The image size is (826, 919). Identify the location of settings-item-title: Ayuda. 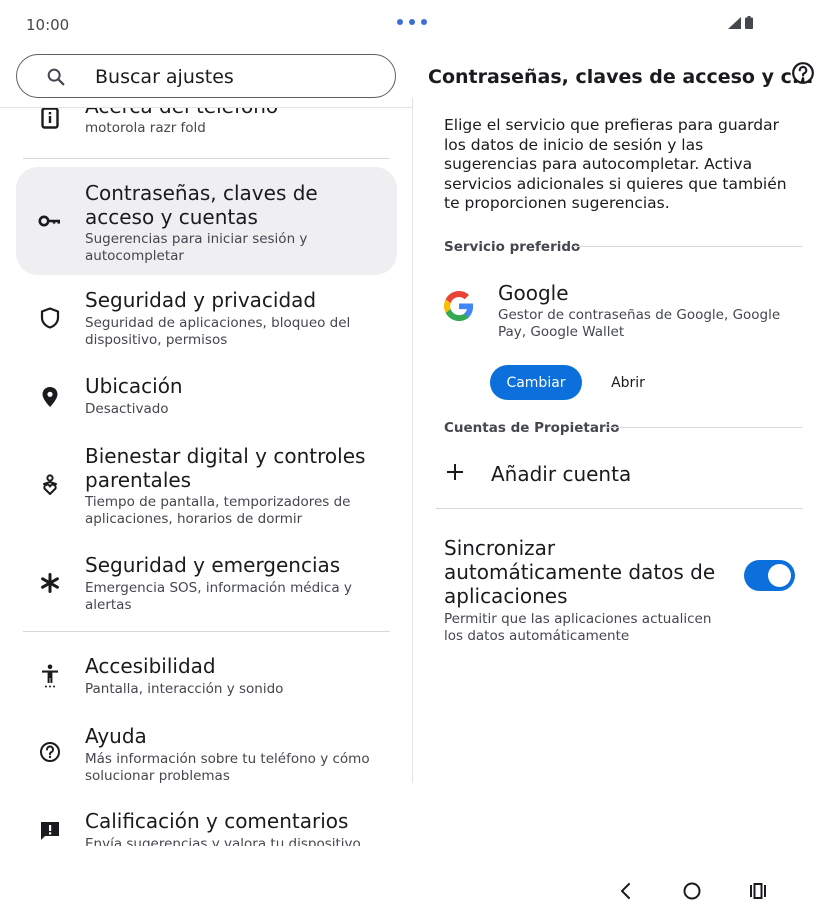
(116, 736).